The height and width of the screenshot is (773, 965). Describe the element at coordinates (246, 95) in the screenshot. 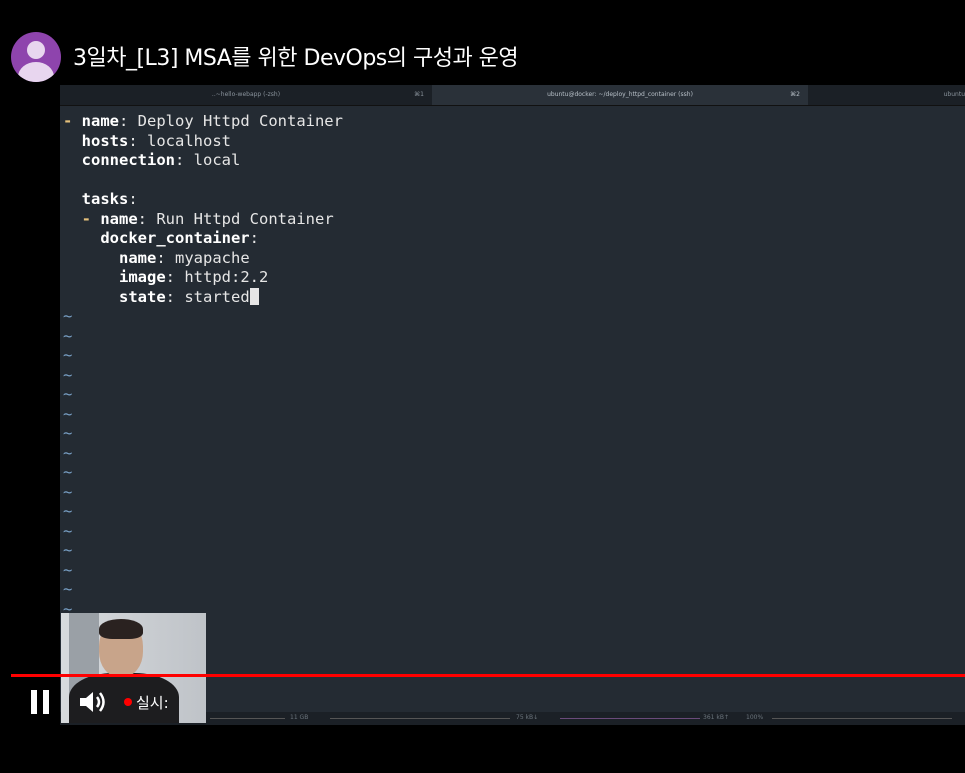

I see `terminal-tab-1: ..~hello-webapp (-zsh) ⌘1` at that location.